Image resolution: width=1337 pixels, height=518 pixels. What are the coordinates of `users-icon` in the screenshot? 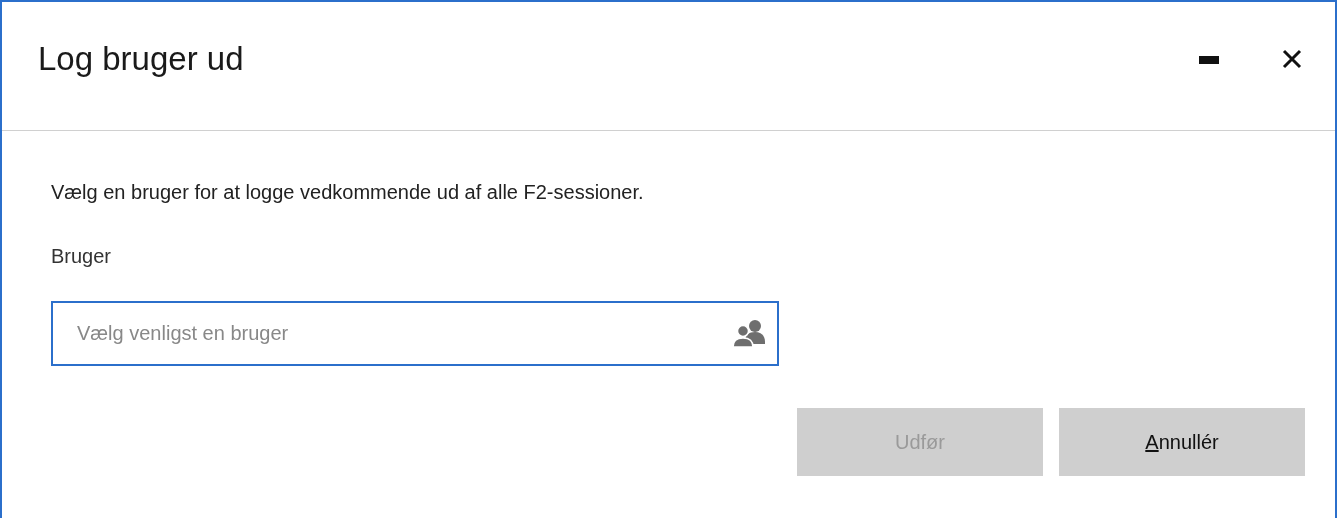 It's located at (749, 333).